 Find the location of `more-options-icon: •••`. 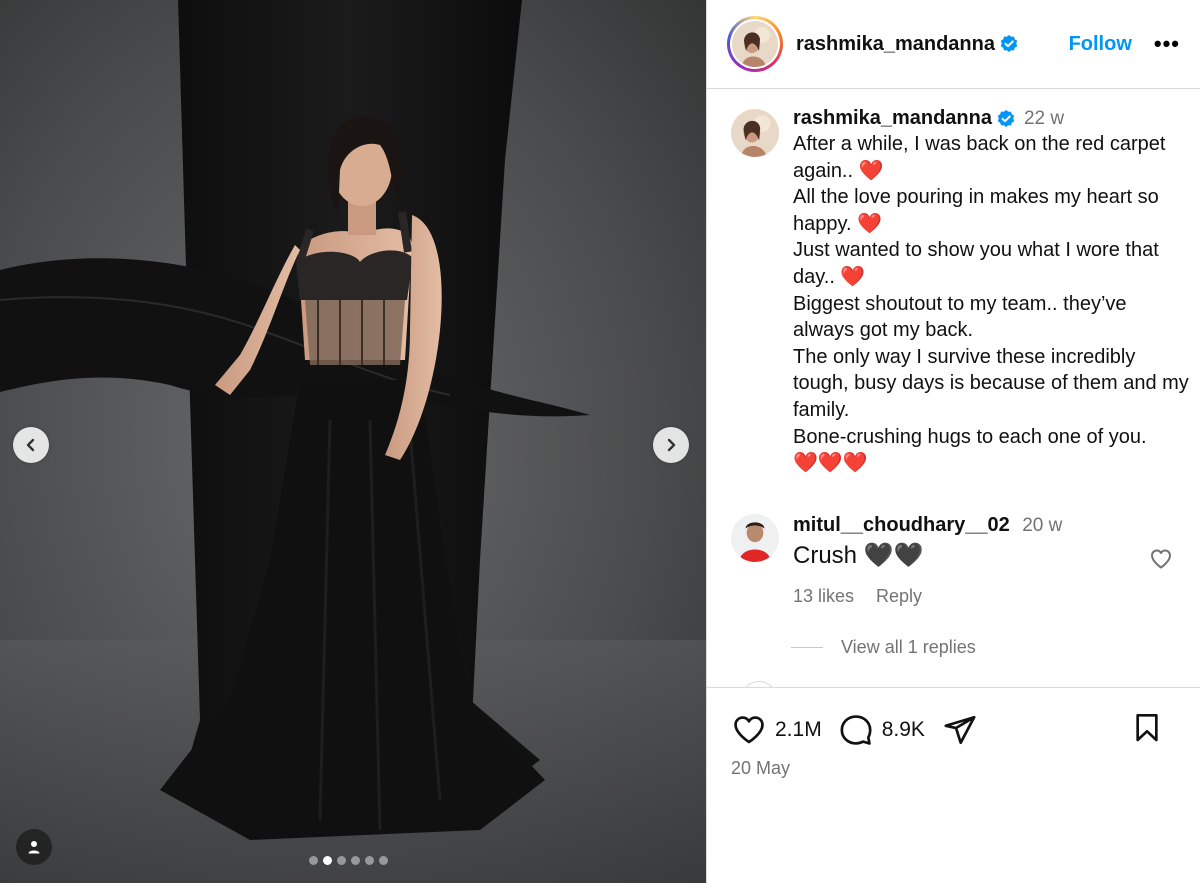

more-options-icon: ••• is located at coordinates (1167, 44).